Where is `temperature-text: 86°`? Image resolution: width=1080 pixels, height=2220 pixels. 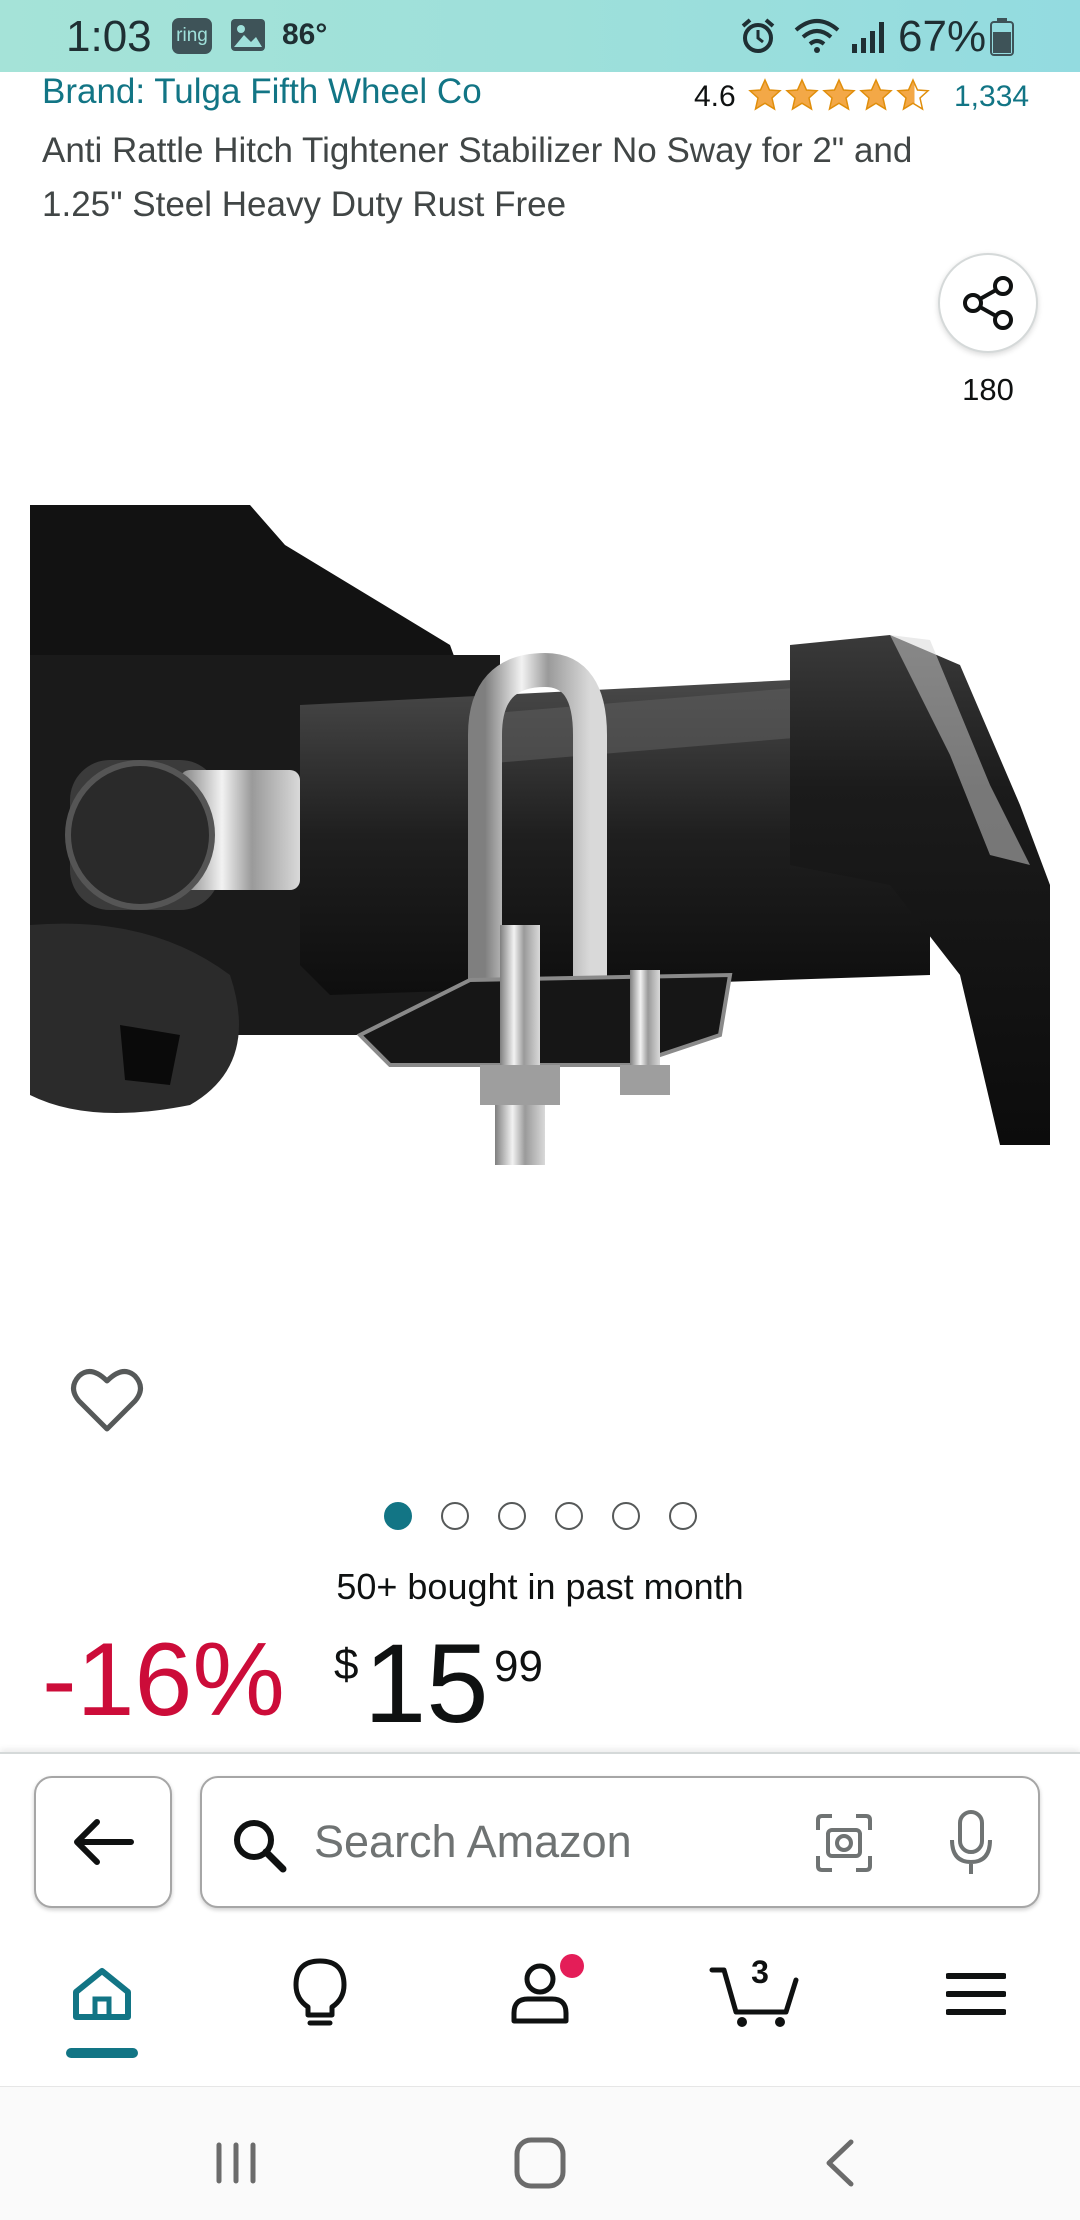 temperature-text: 86° is located at coordinates (305, 34).